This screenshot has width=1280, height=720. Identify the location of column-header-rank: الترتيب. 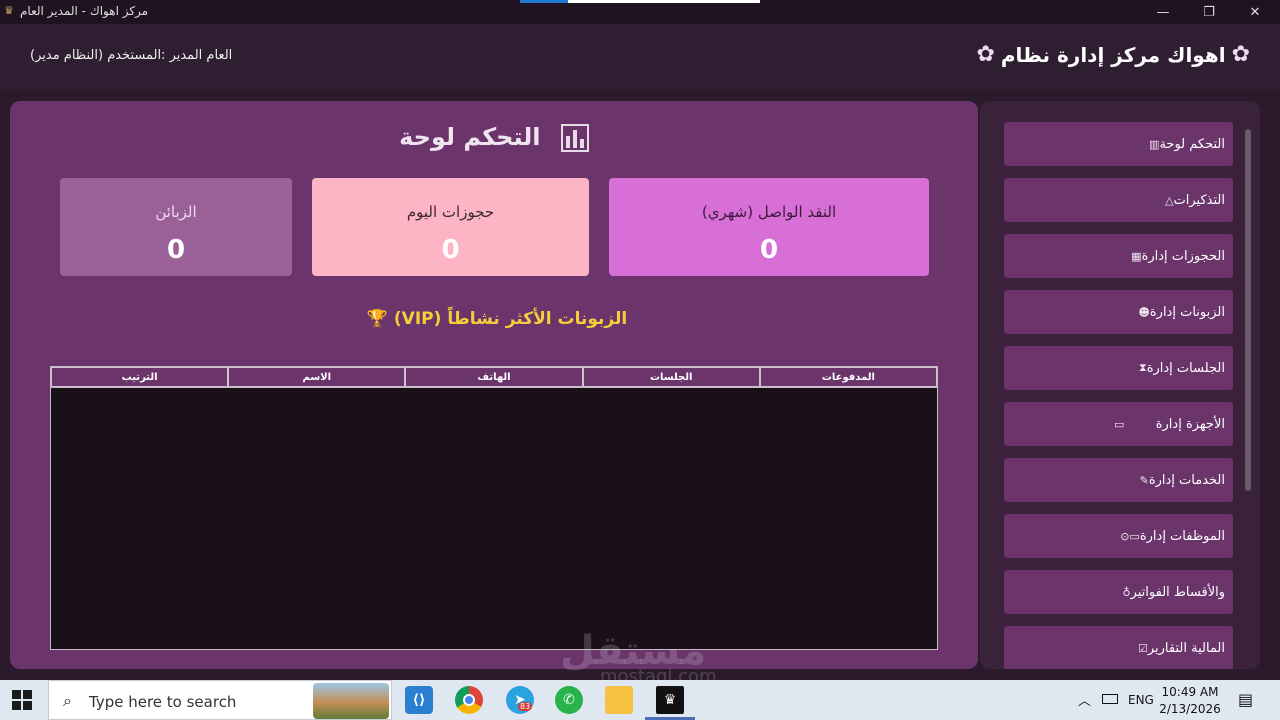
(140, 377).